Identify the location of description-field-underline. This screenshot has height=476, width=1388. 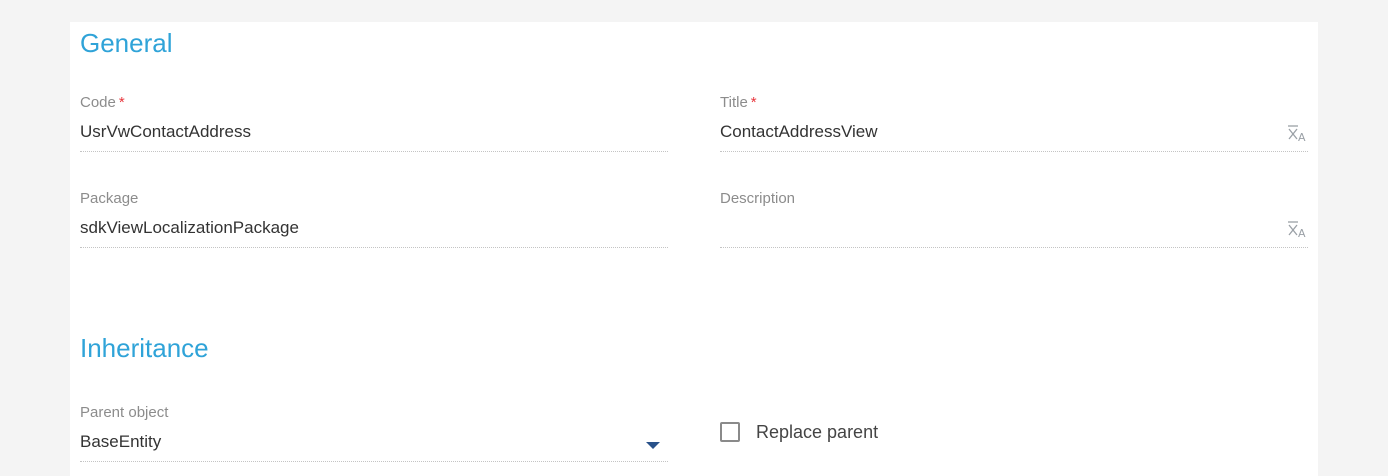
(1014, 247).